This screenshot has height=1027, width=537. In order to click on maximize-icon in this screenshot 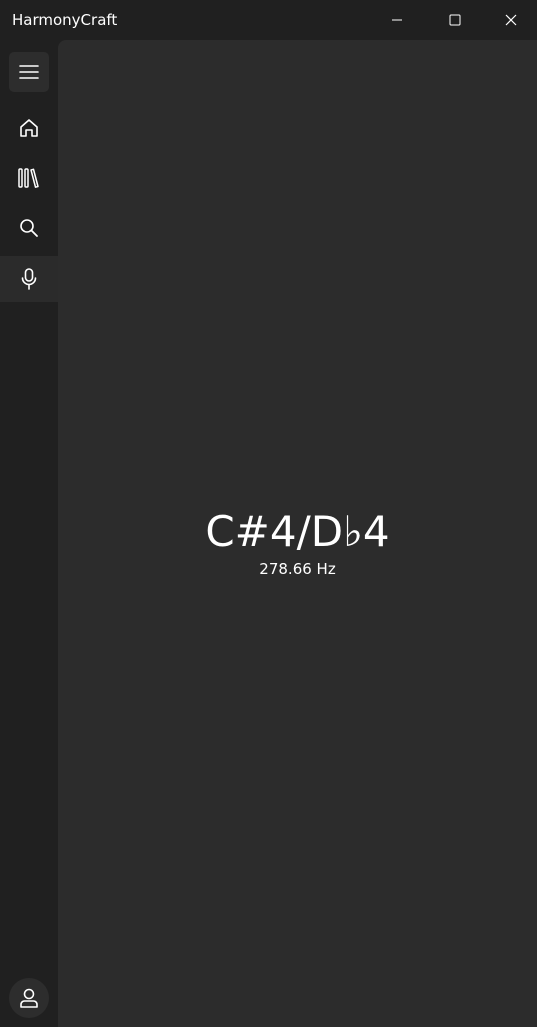, I will do `click(455, 20)`.